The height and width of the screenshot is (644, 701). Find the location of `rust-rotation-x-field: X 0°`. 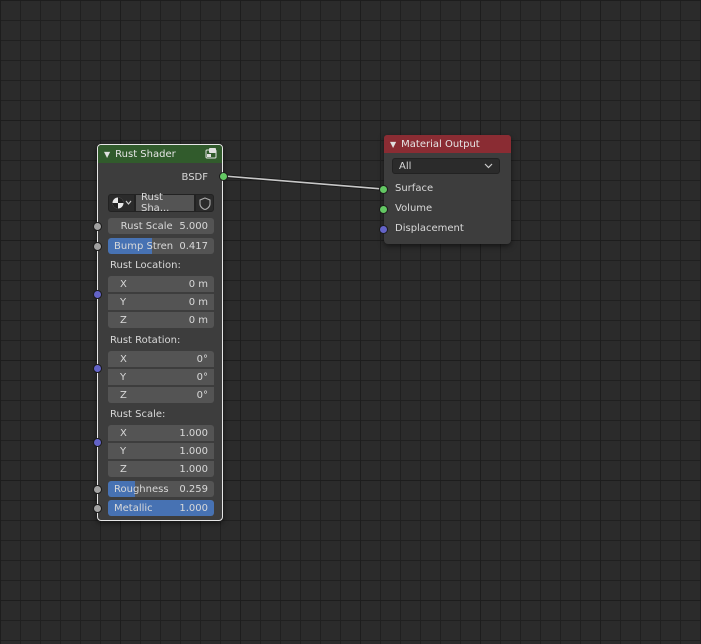

rust-rotation-x-field: X 0° is located at coordinates (161, 359).